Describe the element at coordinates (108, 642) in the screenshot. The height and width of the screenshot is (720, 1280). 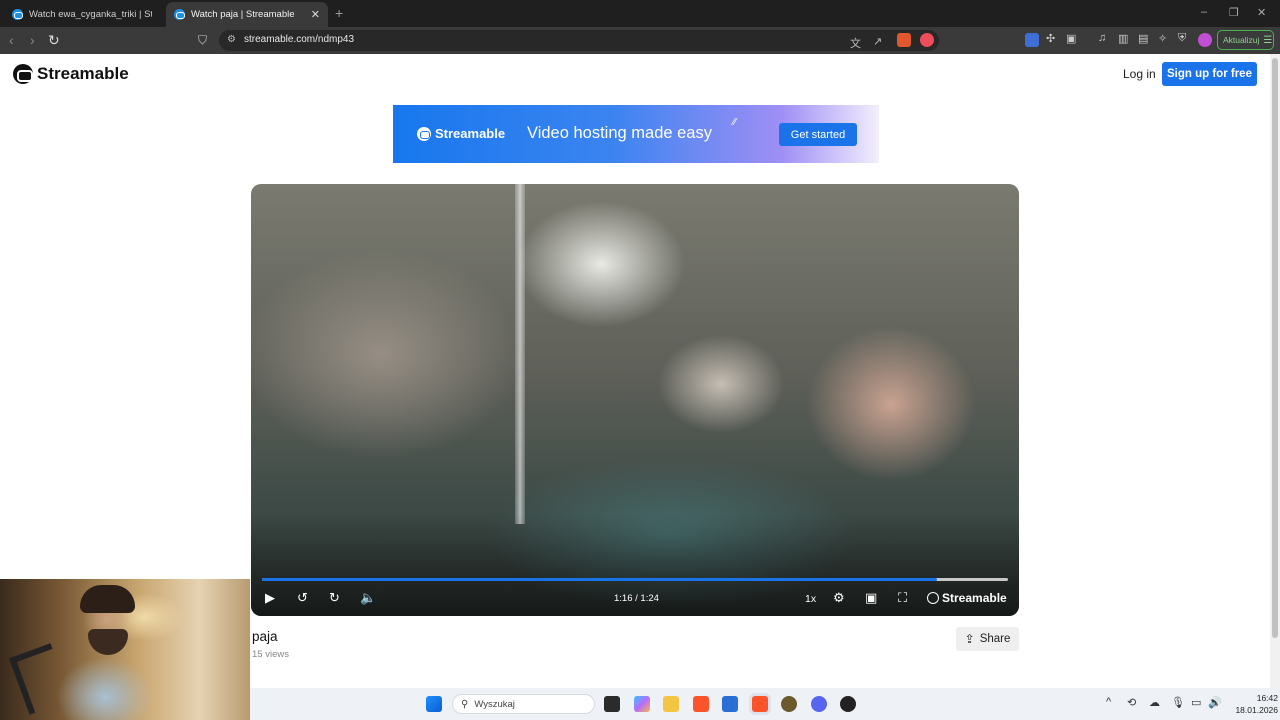
I see `webcam-person-beard` at that location.